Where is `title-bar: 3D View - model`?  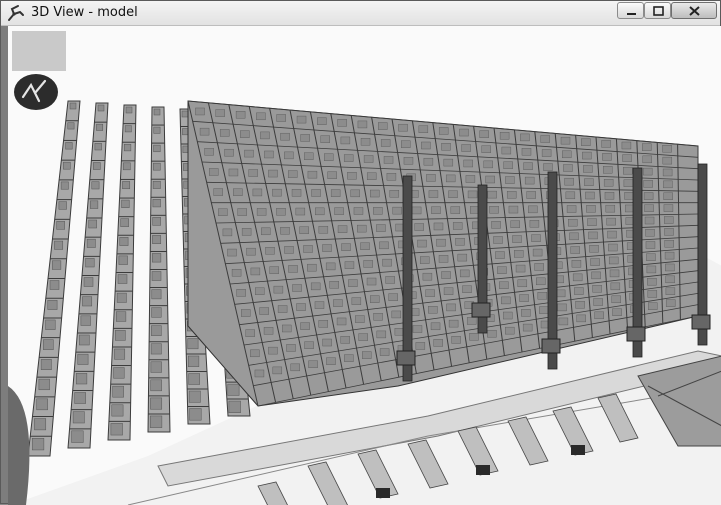 title-bar: 3D View - model is located at coordinates (360, 13).